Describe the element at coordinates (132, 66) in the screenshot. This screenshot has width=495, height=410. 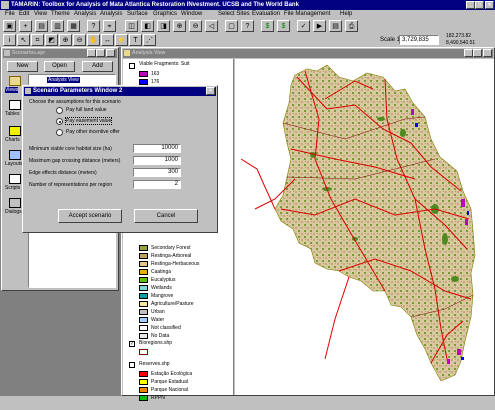
I see `theme-visible-checkbox` at that location.